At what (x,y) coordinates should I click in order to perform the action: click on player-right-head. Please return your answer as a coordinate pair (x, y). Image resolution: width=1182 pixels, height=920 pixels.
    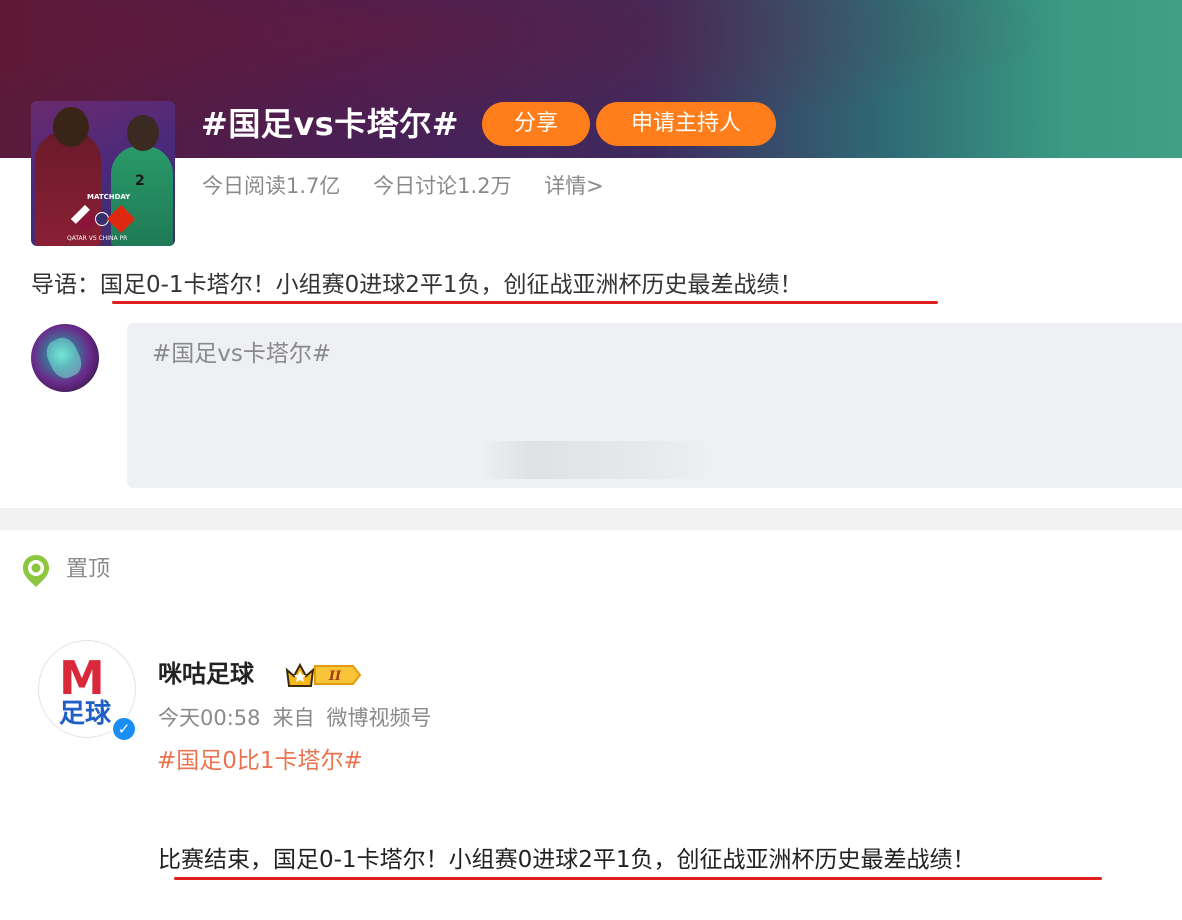
    Looking at the image, I should click on (143, 133).